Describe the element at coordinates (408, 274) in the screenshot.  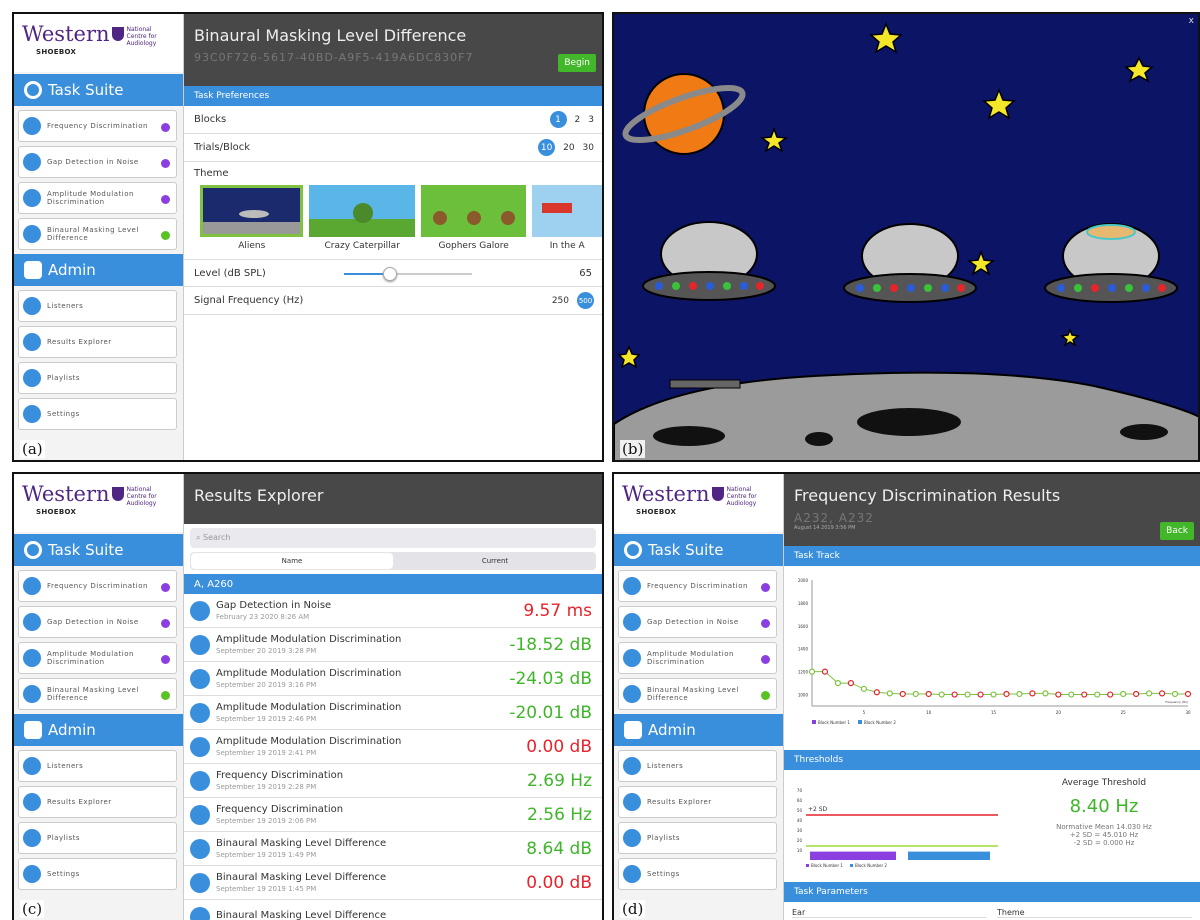
I see `level-slider` at that location.